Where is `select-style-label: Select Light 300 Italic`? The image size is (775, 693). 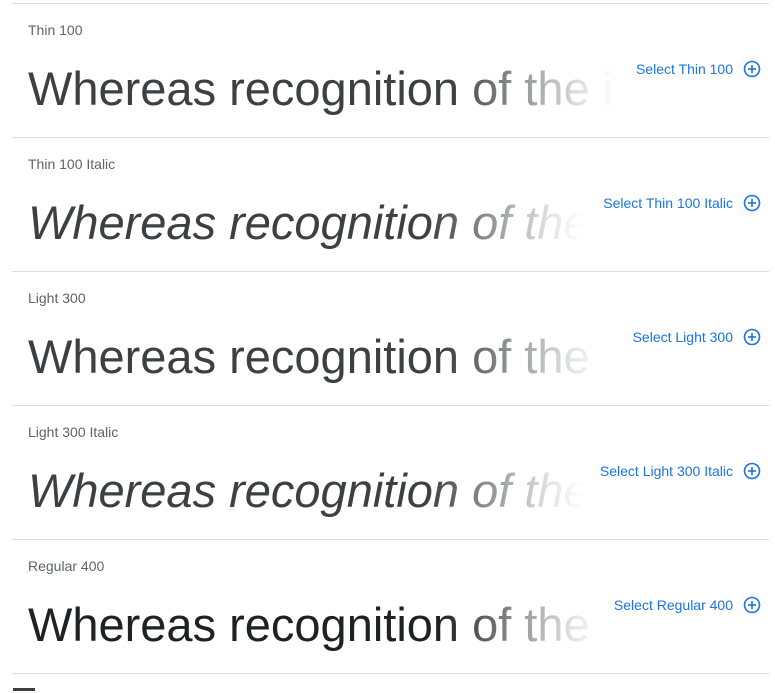
select-style-label: Select Light 300 Italic is located at coordinates (666, 471).